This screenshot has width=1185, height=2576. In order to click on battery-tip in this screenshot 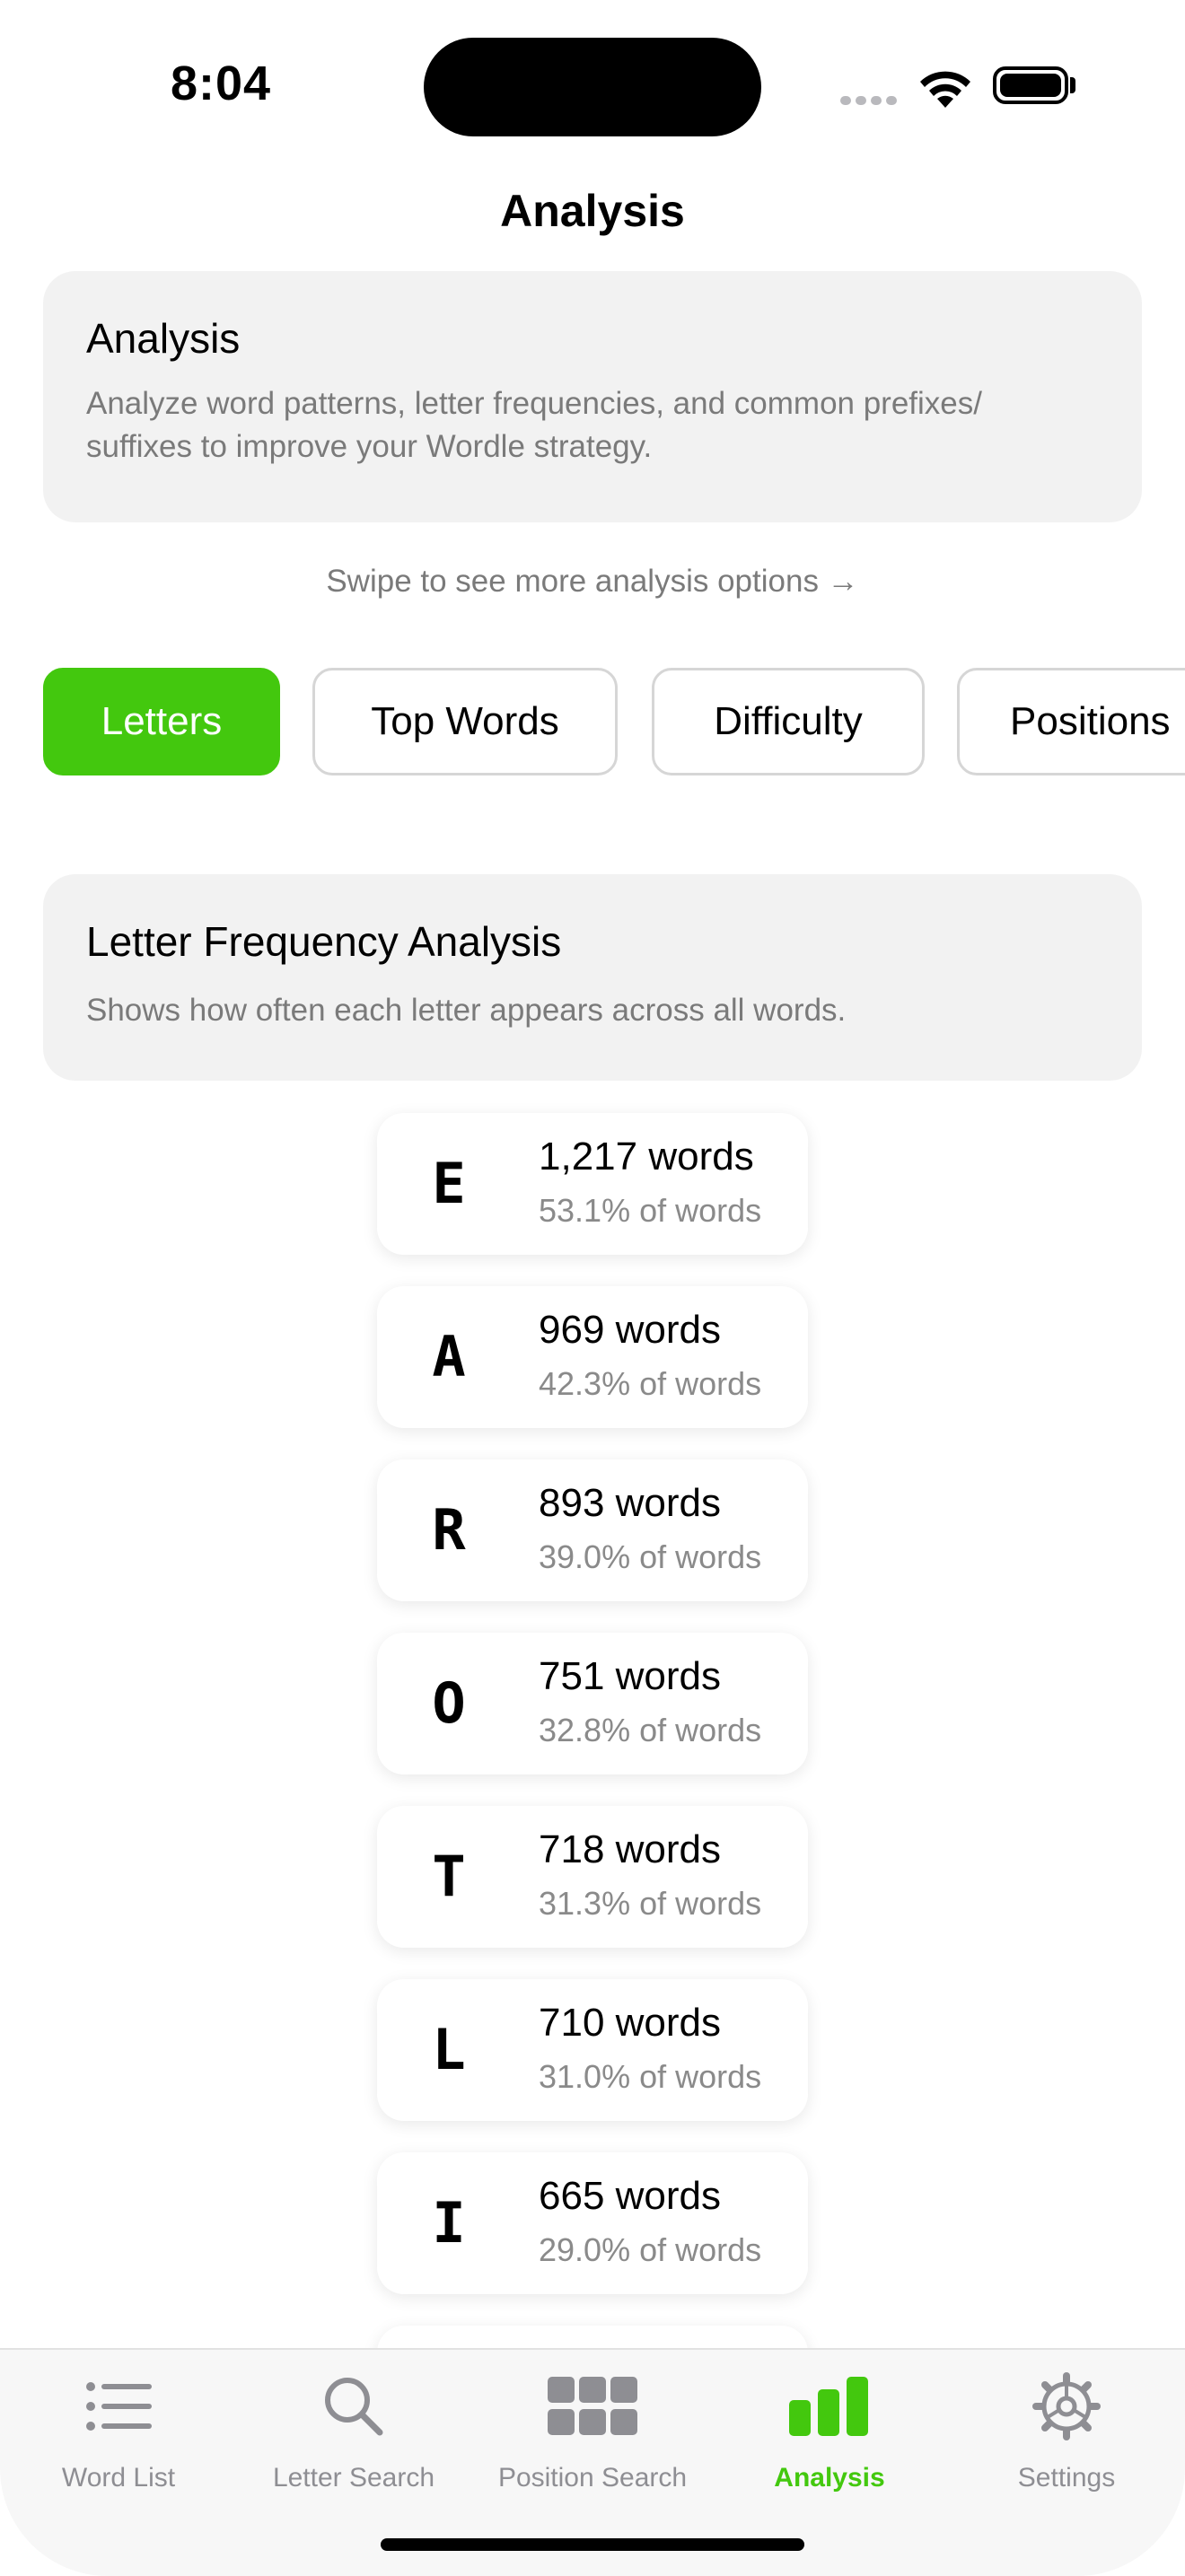, I will do `click(1072, 85)`.